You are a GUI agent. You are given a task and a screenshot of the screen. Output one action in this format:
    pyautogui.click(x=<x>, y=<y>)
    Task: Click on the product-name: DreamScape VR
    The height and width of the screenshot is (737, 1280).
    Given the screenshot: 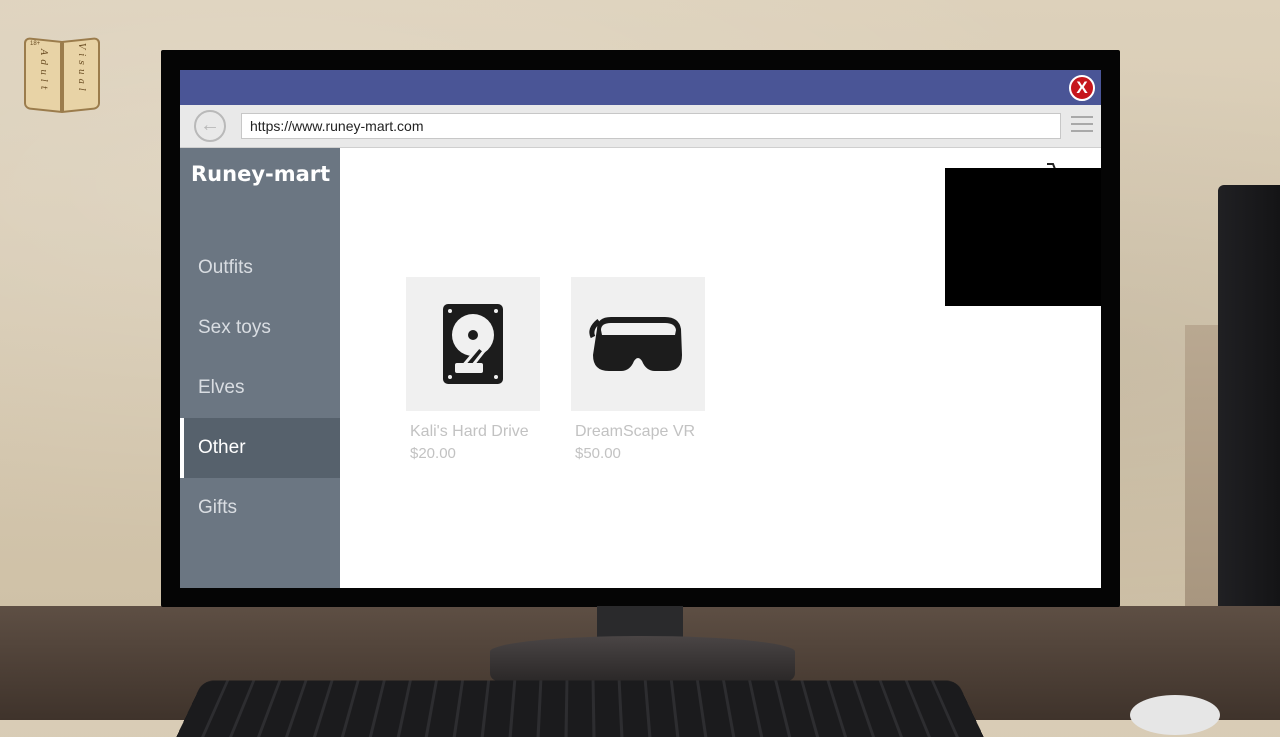 What is the action you would take?
    pyautogui.click(x=635, y=431)
    